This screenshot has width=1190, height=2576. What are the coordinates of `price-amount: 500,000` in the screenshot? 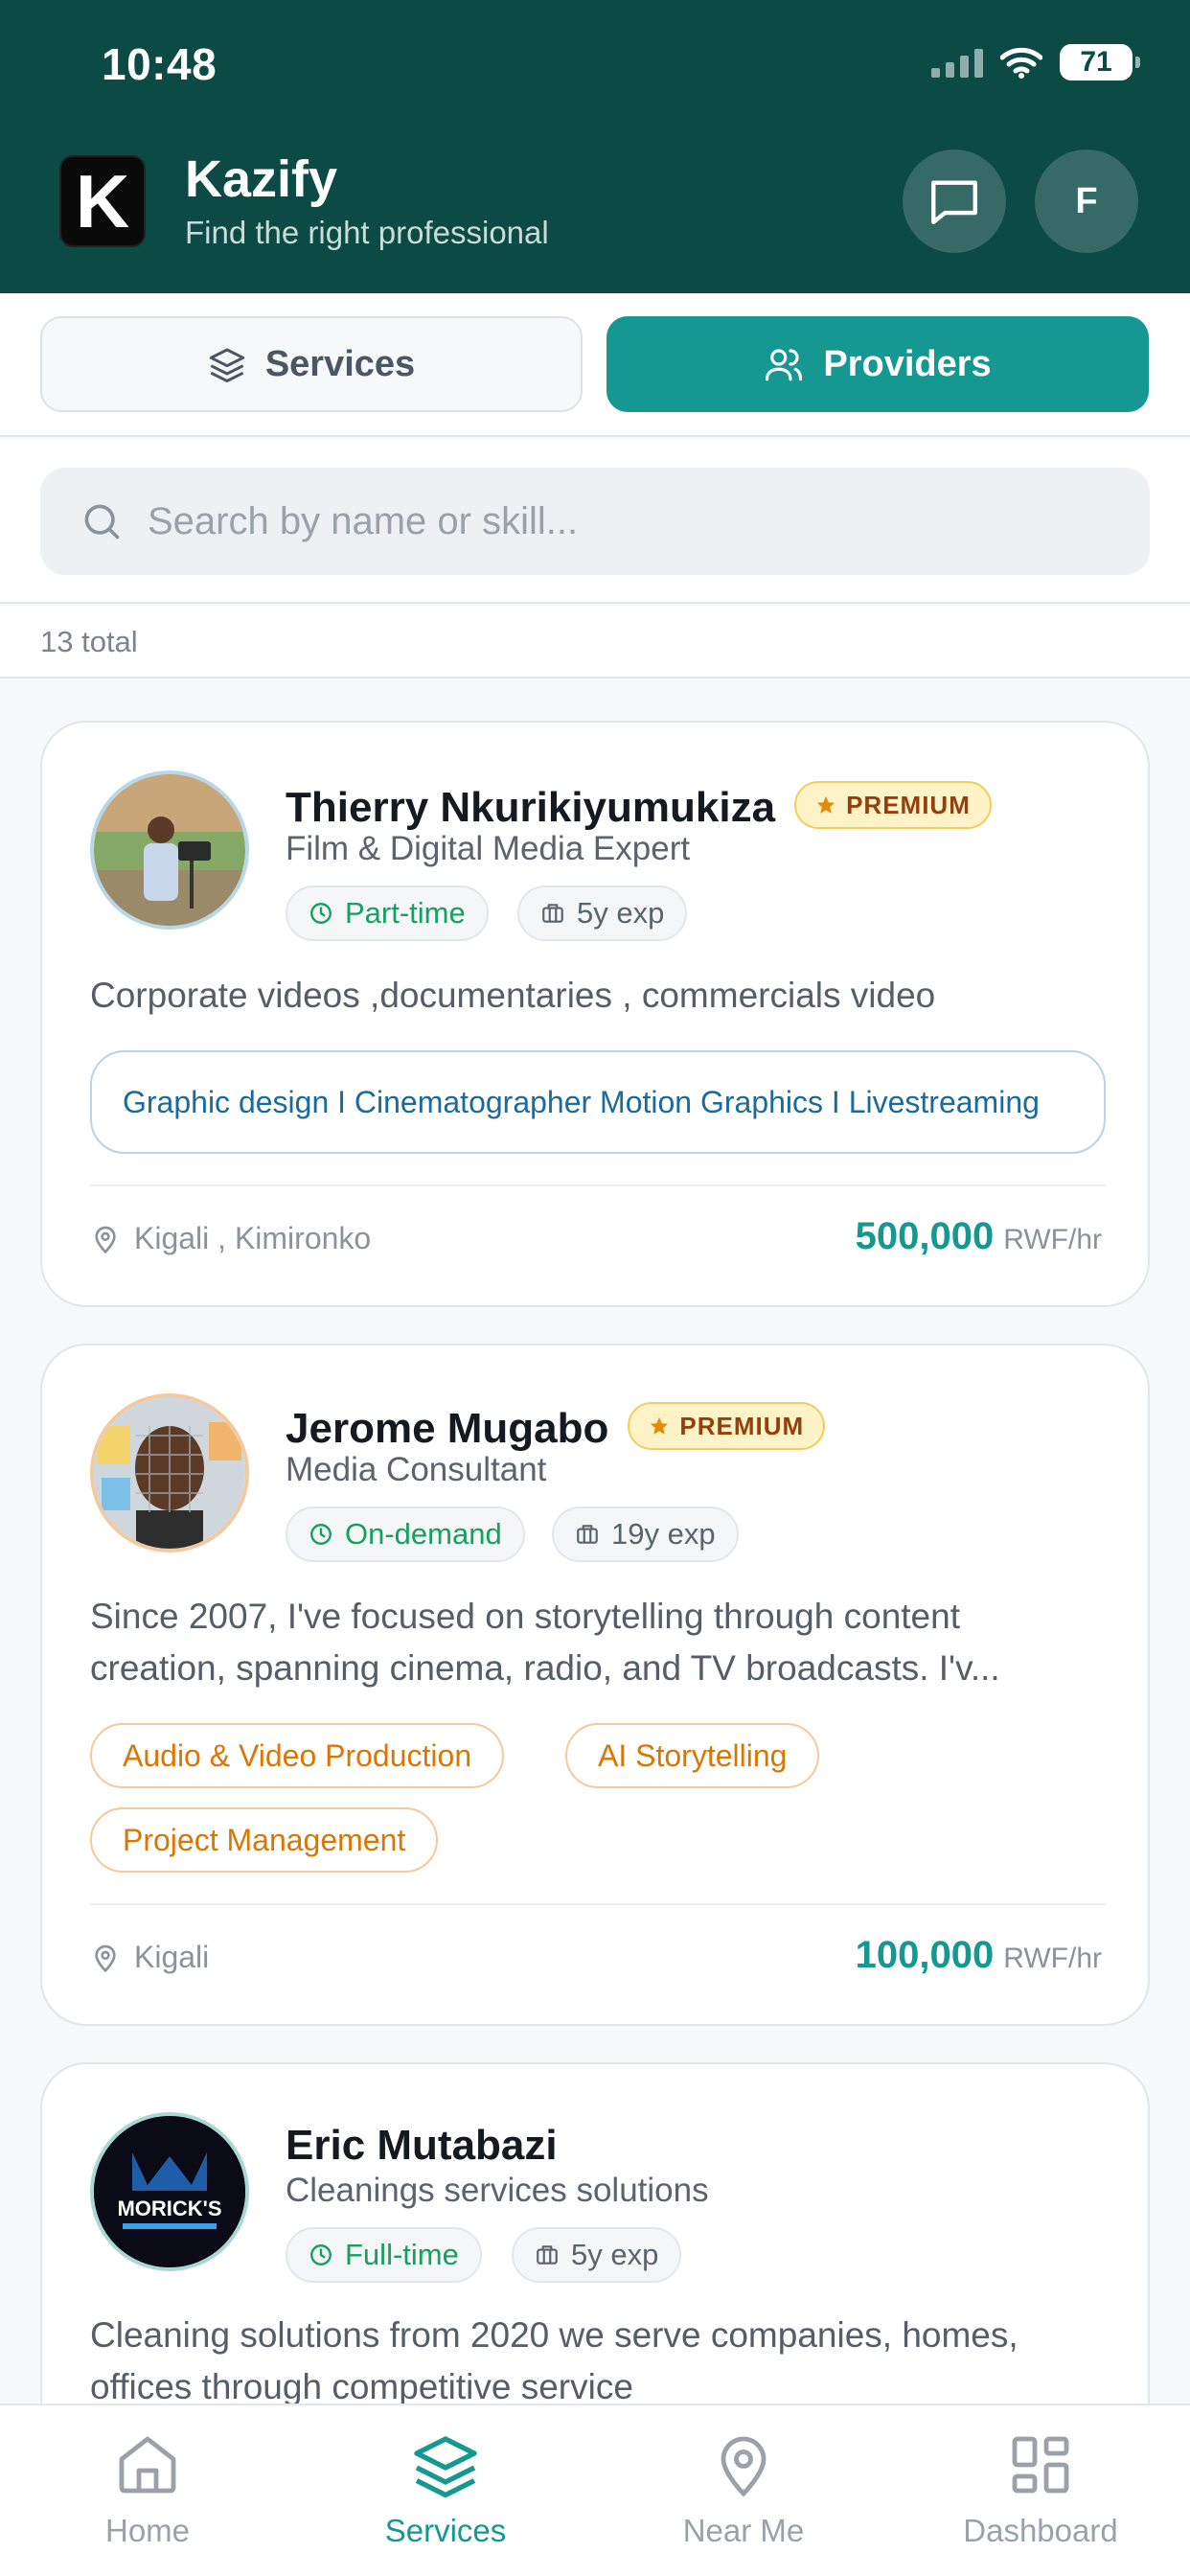 It's located at (925, 1236).